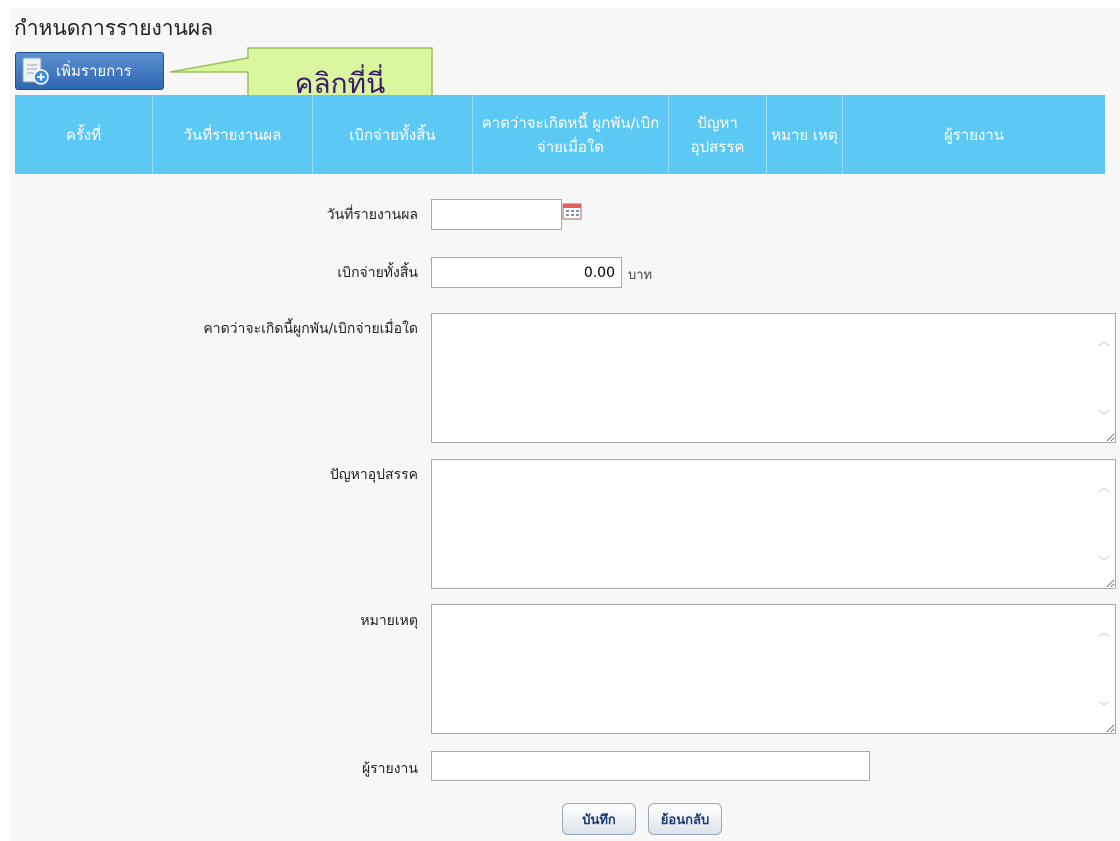 The width and height of the screenshot is (1120, 841). I want to click on report-date-label: วันที่รายงานผล, so click(372, 215).